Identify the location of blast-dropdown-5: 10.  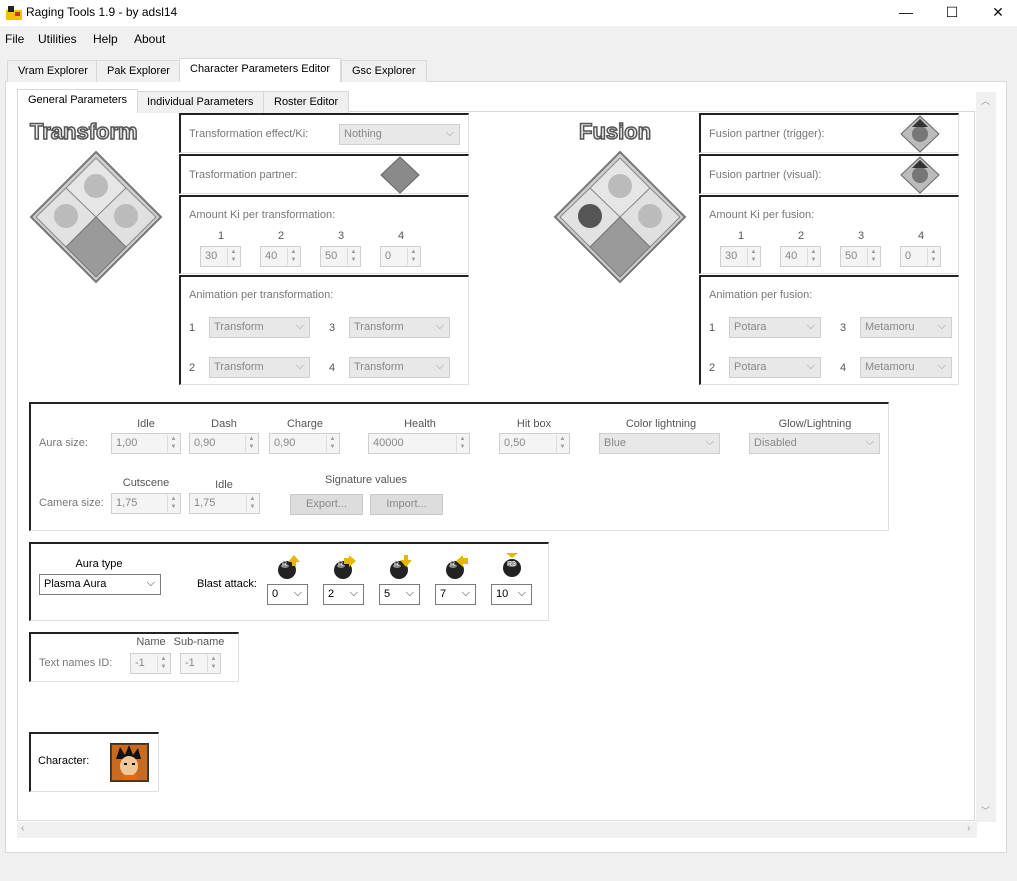
(511, 594).